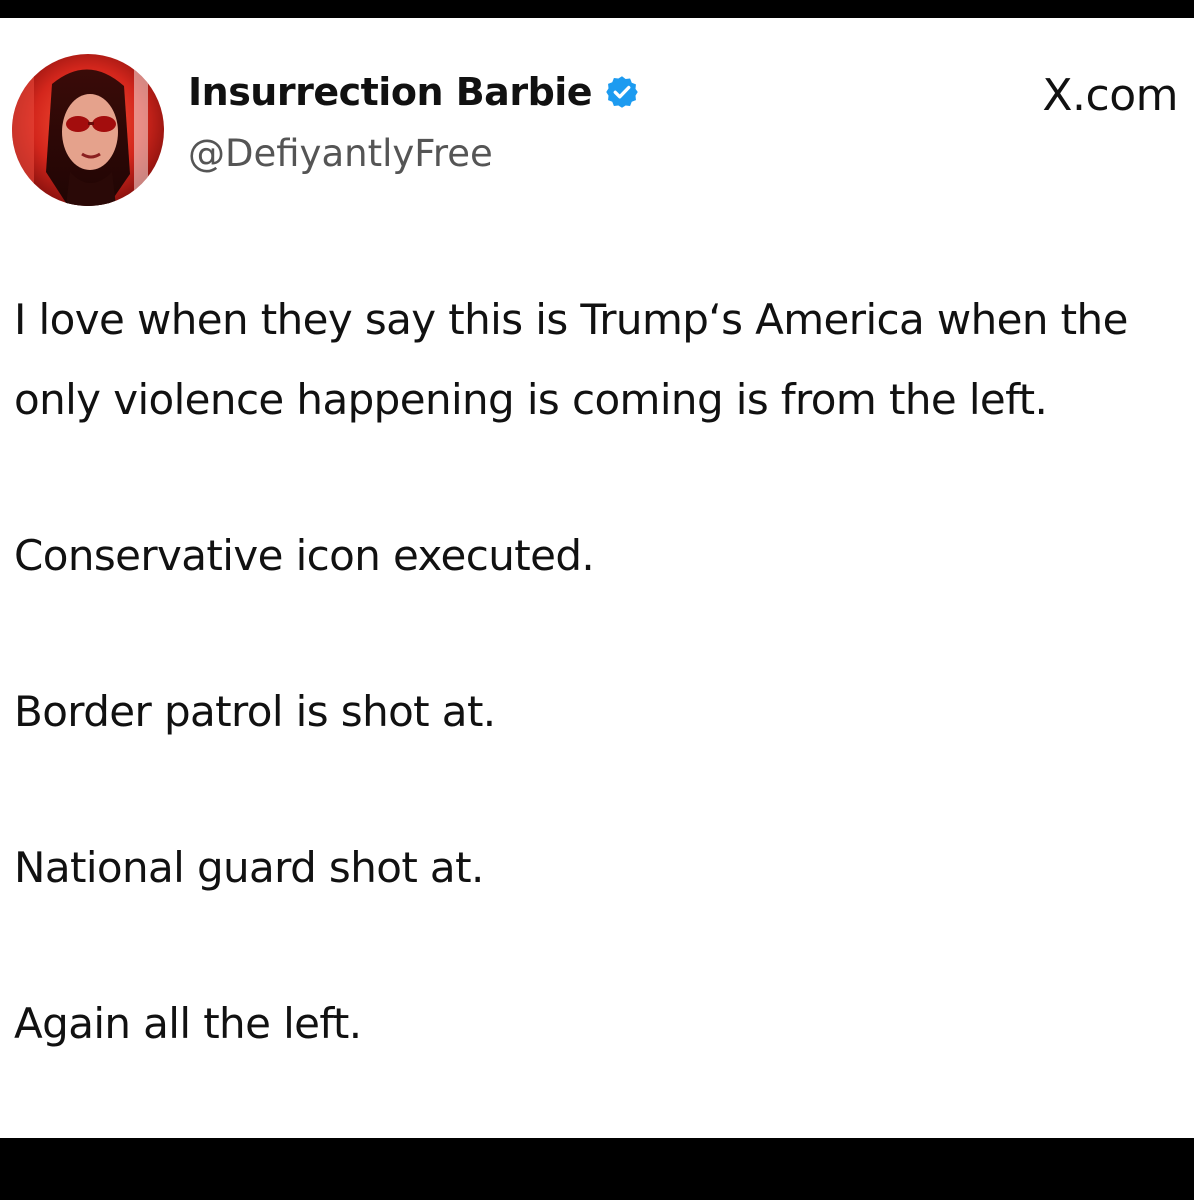 This screenshot has width=1194, height=1200. What do you see at coordinates (255, 711) in the screenshot?
I see `tweet-paragraph: Border patrol is shot at.` at bounding box center [255, 711].